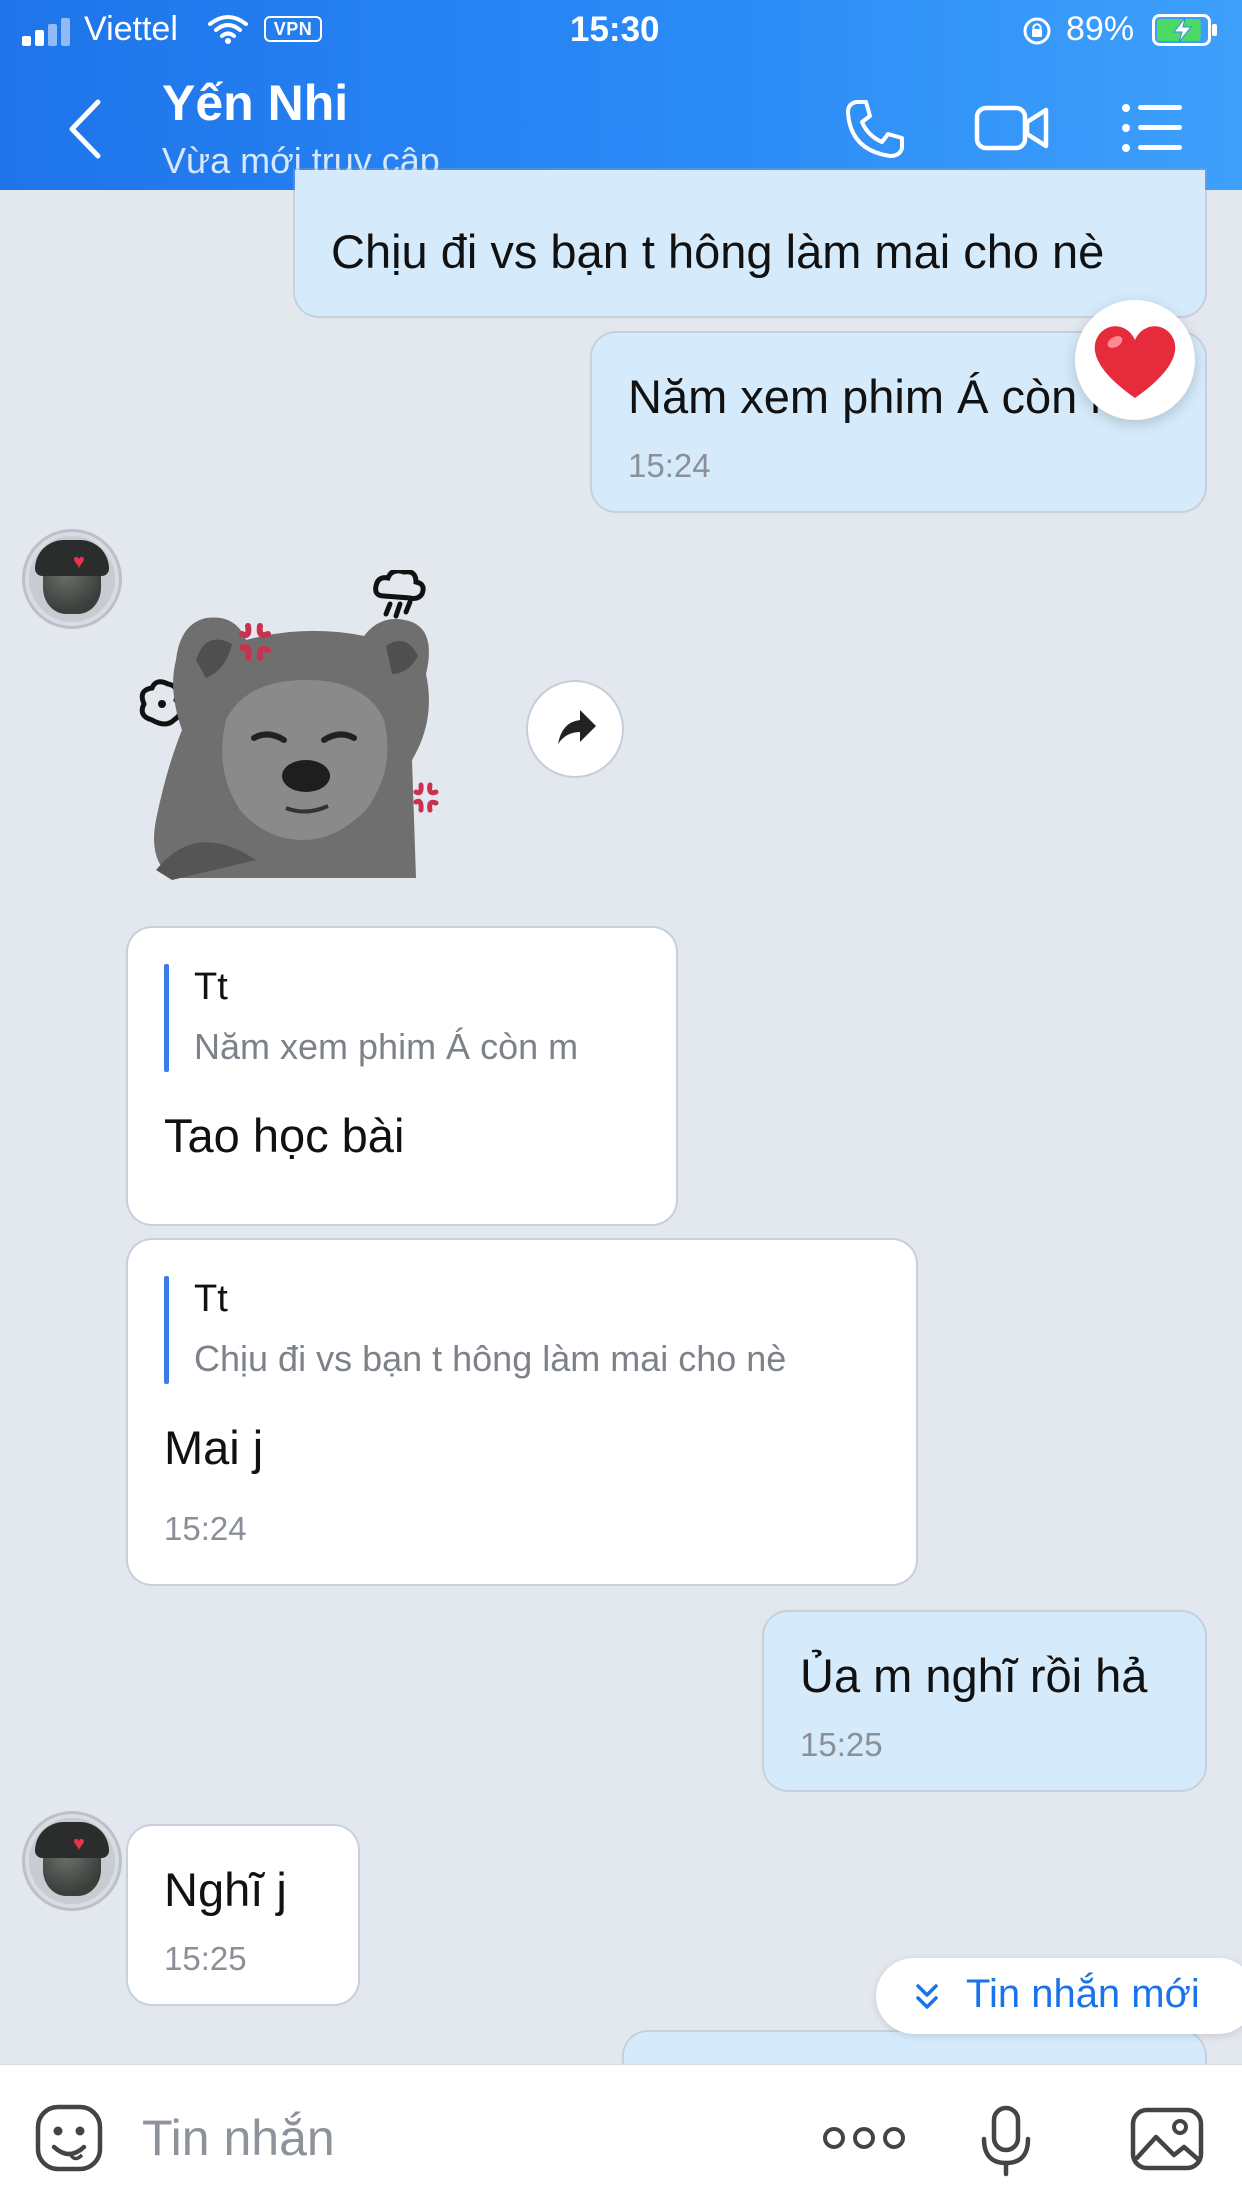 Image resolution: width=1242 pixels, height=2208 pixels. What do you see at coordinates (225, 1889) in the screenshot?
I see `message-text: Nghĩ j` at bounding box center [225, 1889].